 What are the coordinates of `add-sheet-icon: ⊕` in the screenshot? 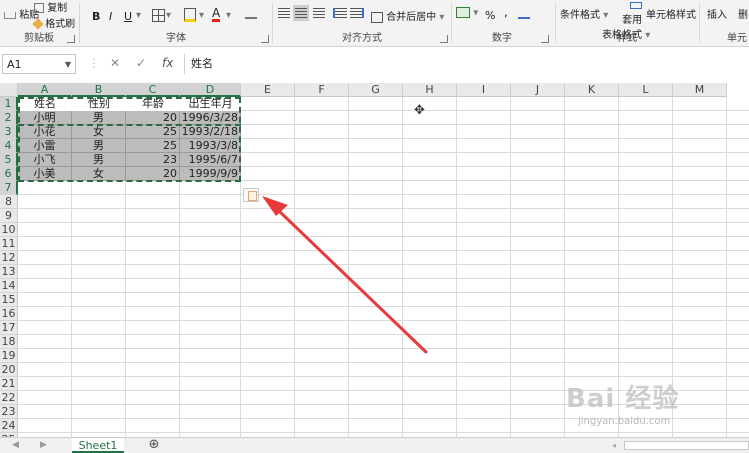 It's located at (154, 445).